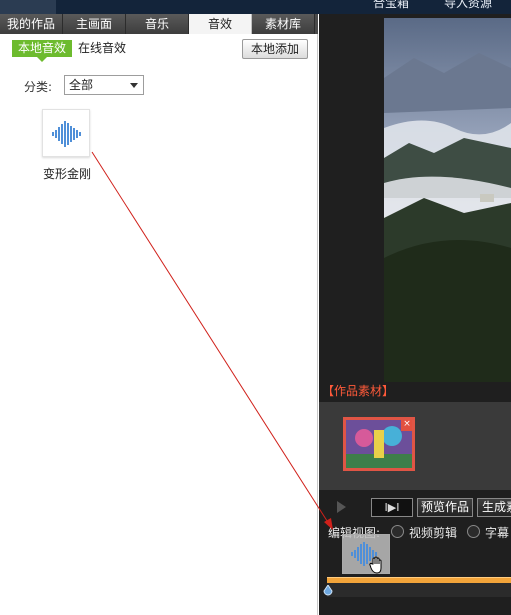 The width and height of the screenshot is (511, 615). I want to click on video-preview, so click(447, 200).